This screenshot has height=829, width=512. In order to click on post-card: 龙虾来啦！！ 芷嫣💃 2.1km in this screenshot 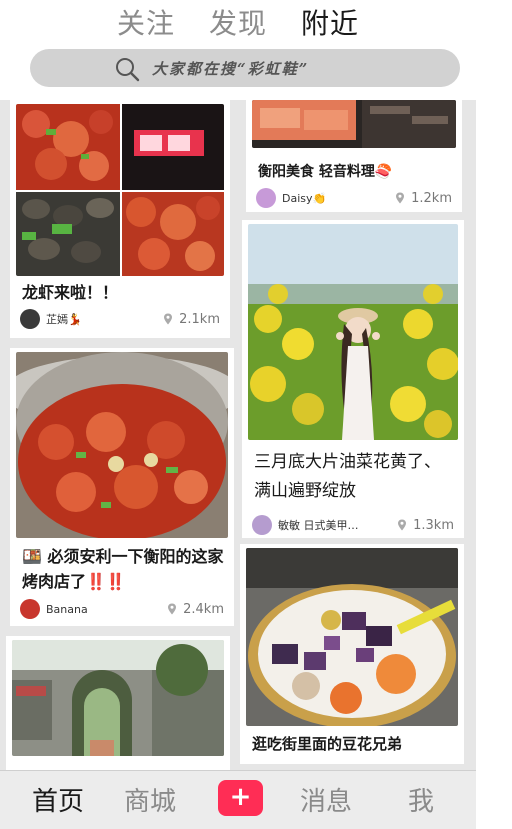, I will do `click(120, 219)`.